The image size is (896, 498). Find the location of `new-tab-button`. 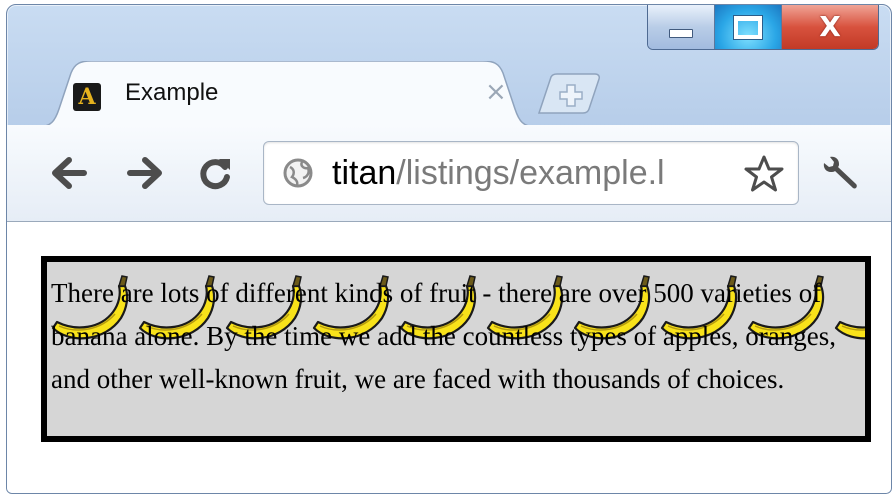

new-tab-button is located at coordinates (572, 94).